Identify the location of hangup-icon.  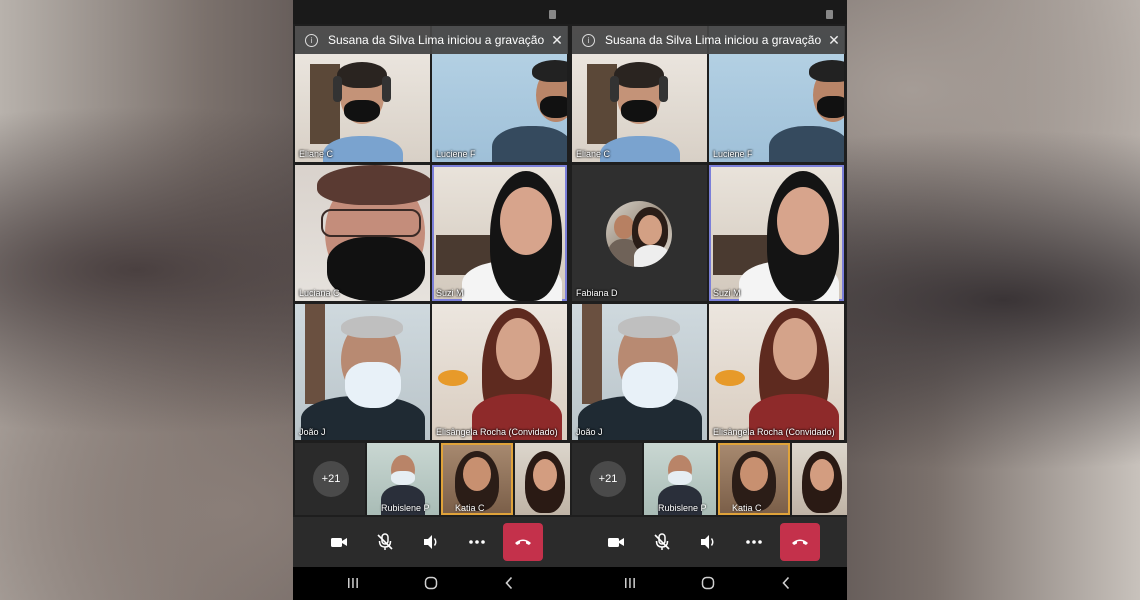
(523, 542).